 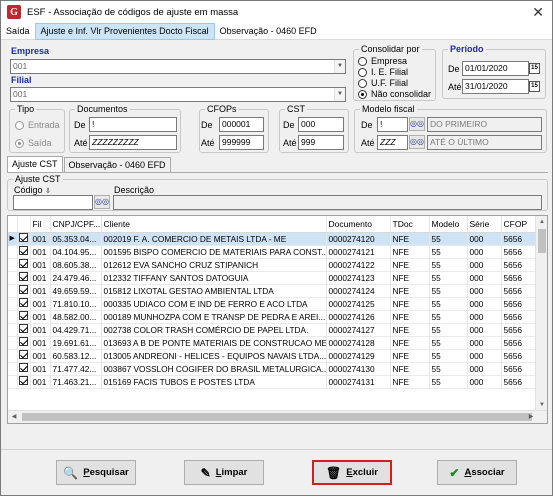 I want to click on column-header-modelo: Modelo, so click(x=448, y=224).